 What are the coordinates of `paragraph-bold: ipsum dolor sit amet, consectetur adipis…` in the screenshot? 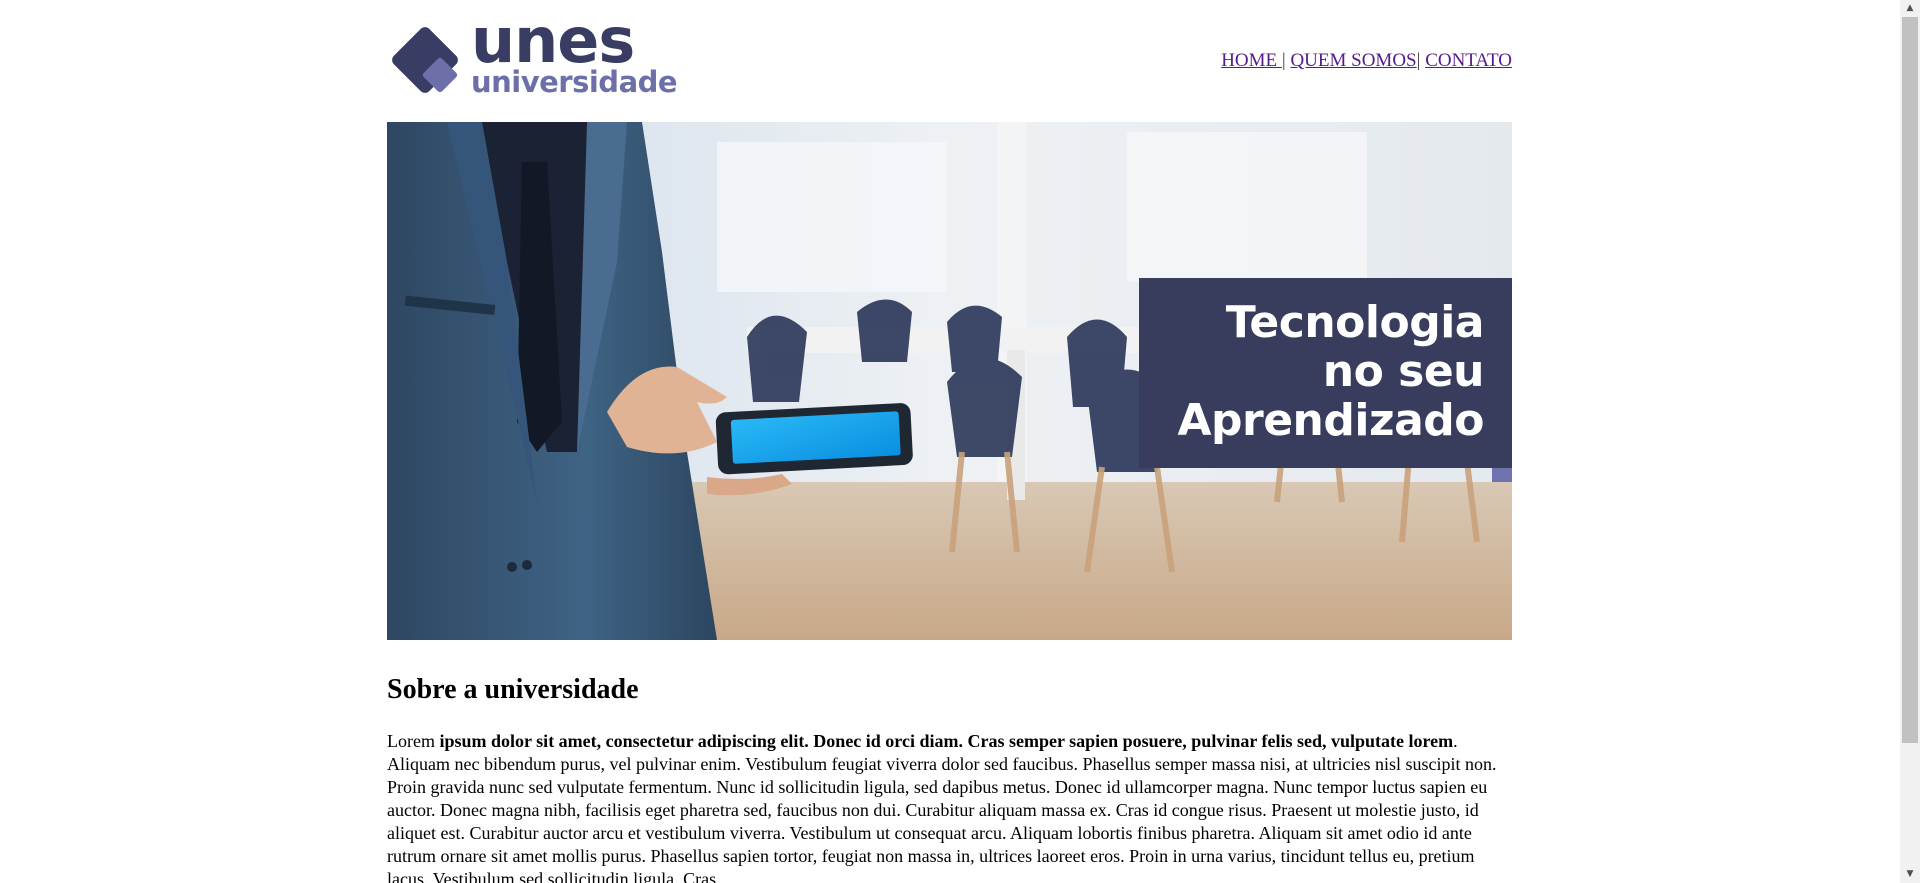 It's located at (946, 741).